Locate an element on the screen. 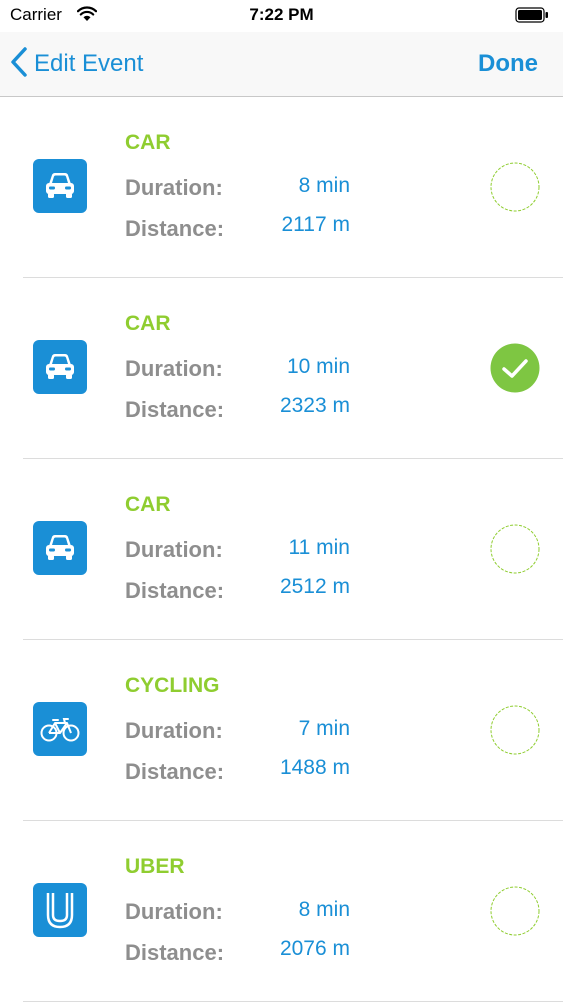  chevron-left-icon is located at coordinates (19, 64).